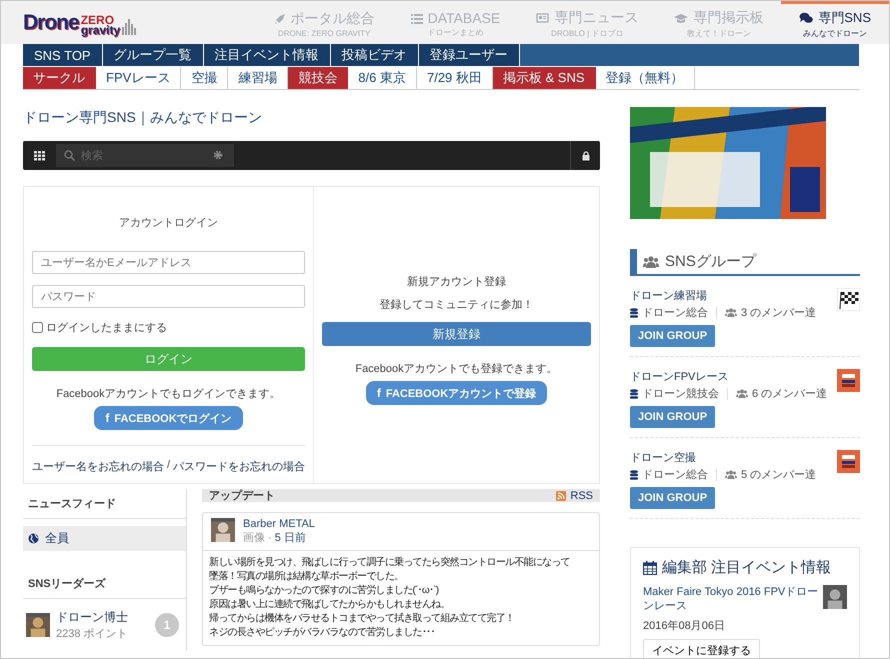 This screenshot has height=659, width=890. What do you see at coordinates (218, 155) in the screenshot?
I see `settings-icon` at bounding box center [218, 155].